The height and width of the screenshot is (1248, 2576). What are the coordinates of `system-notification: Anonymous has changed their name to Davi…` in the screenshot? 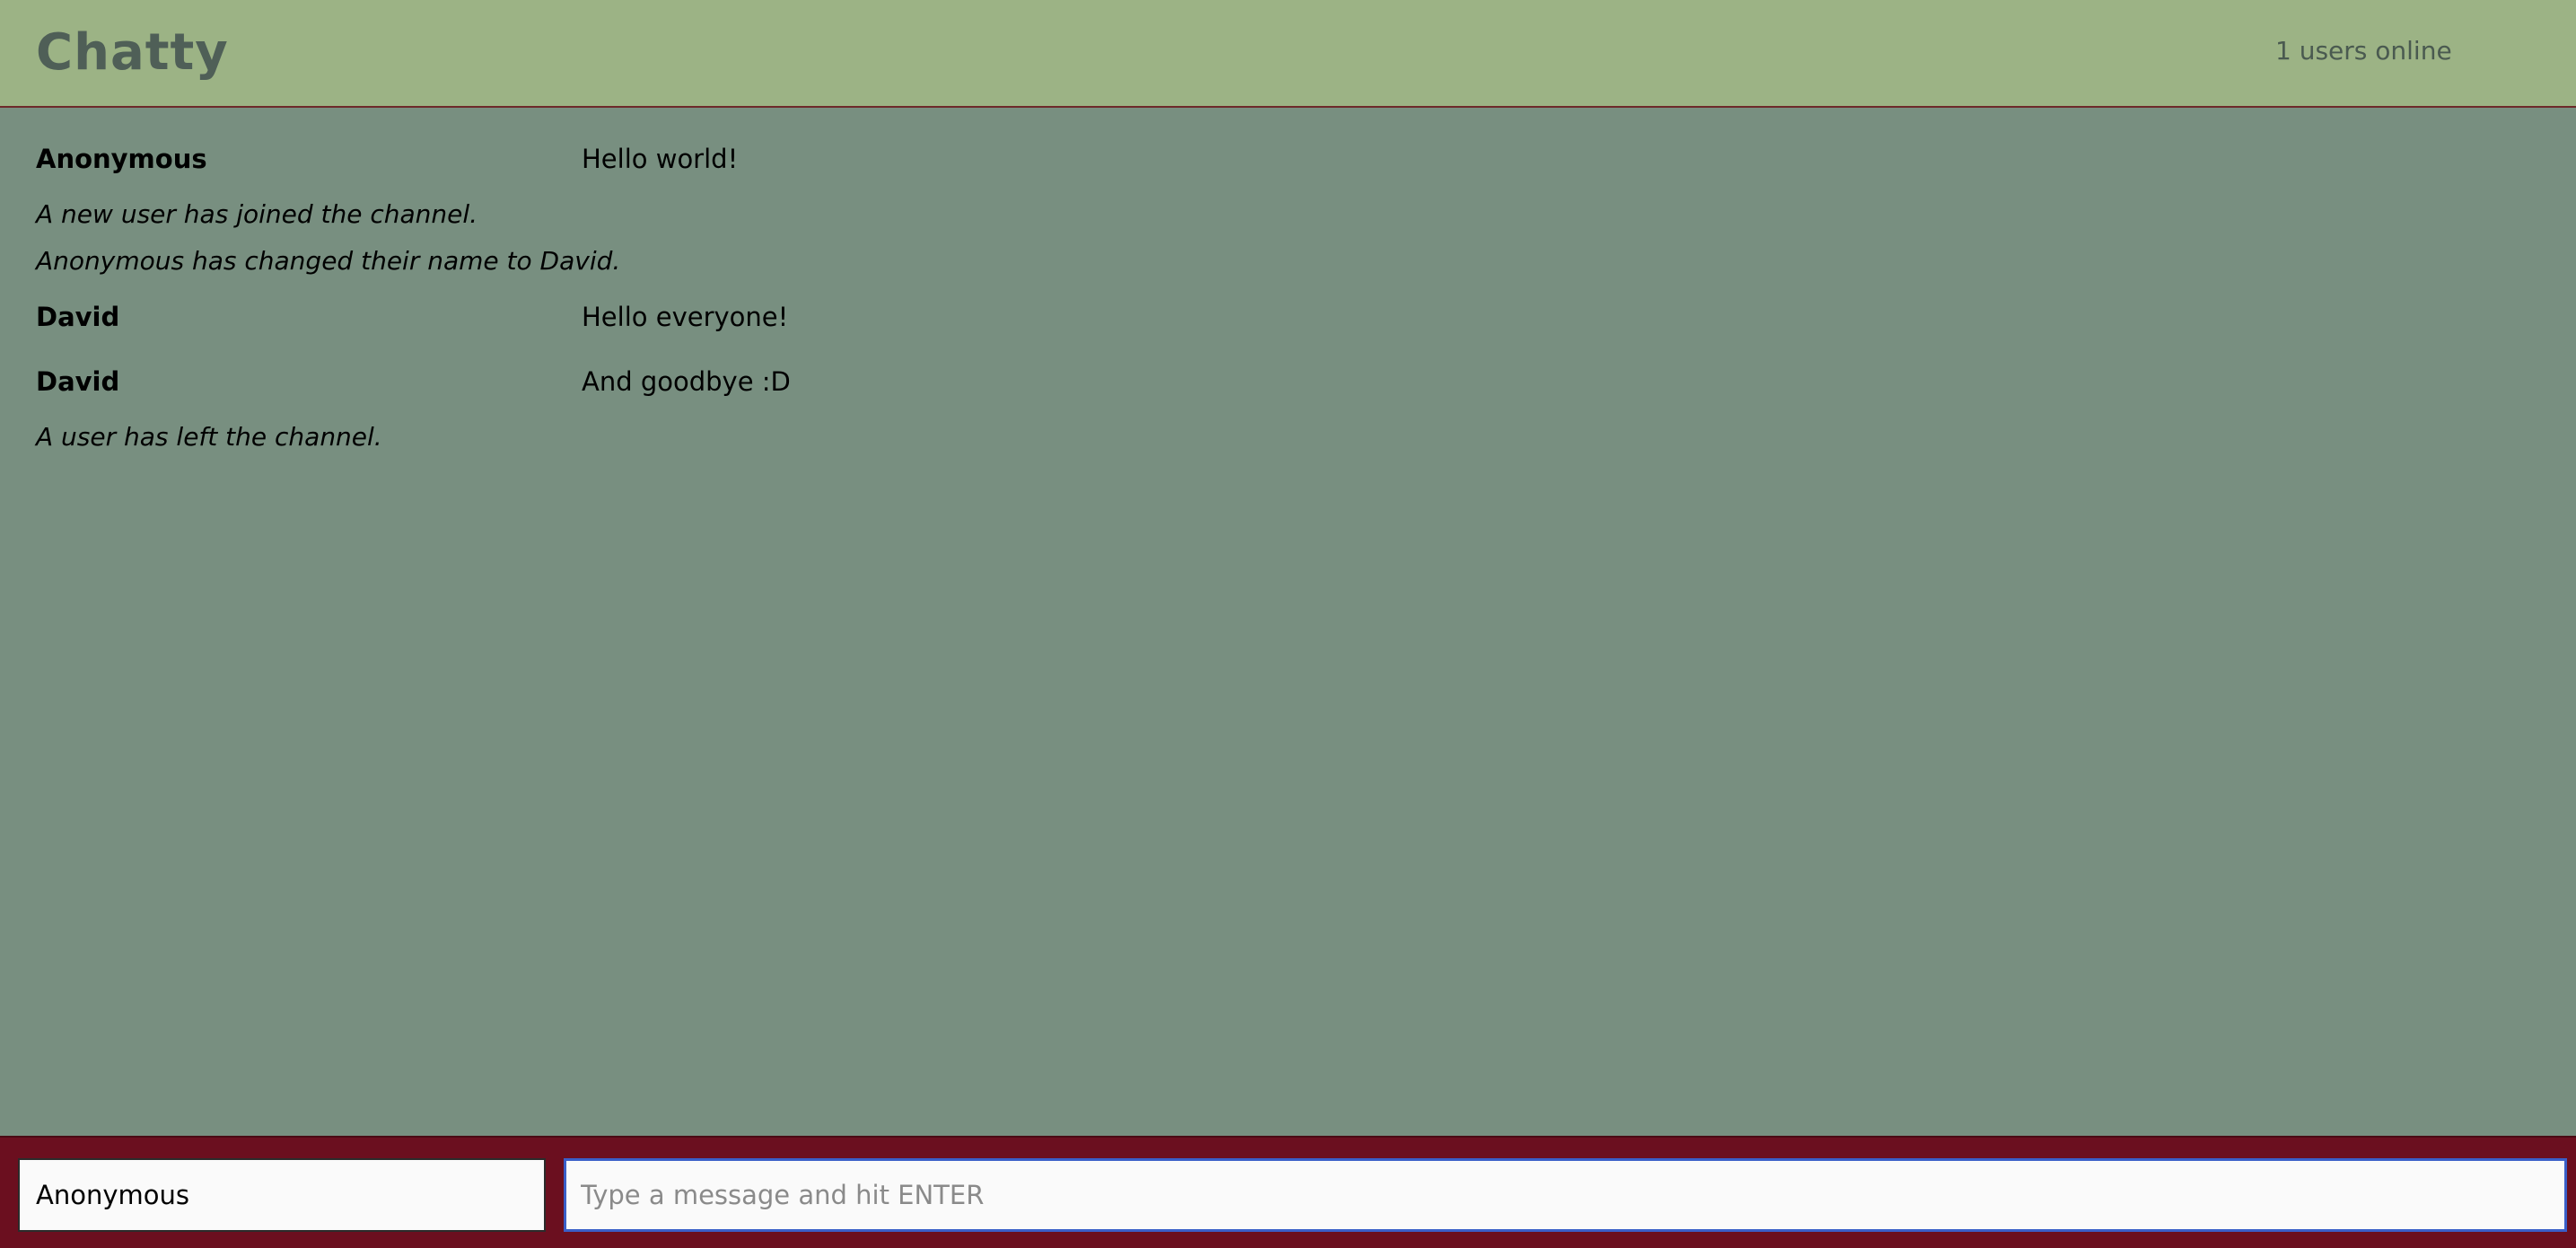 It's located at (328, 266).